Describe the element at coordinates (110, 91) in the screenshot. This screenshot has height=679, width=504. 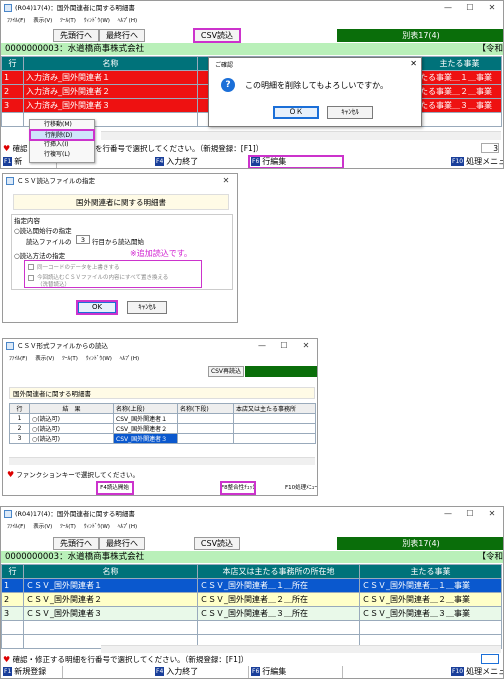
I see `row-name: 入力済み_国外関連者２` at that location.